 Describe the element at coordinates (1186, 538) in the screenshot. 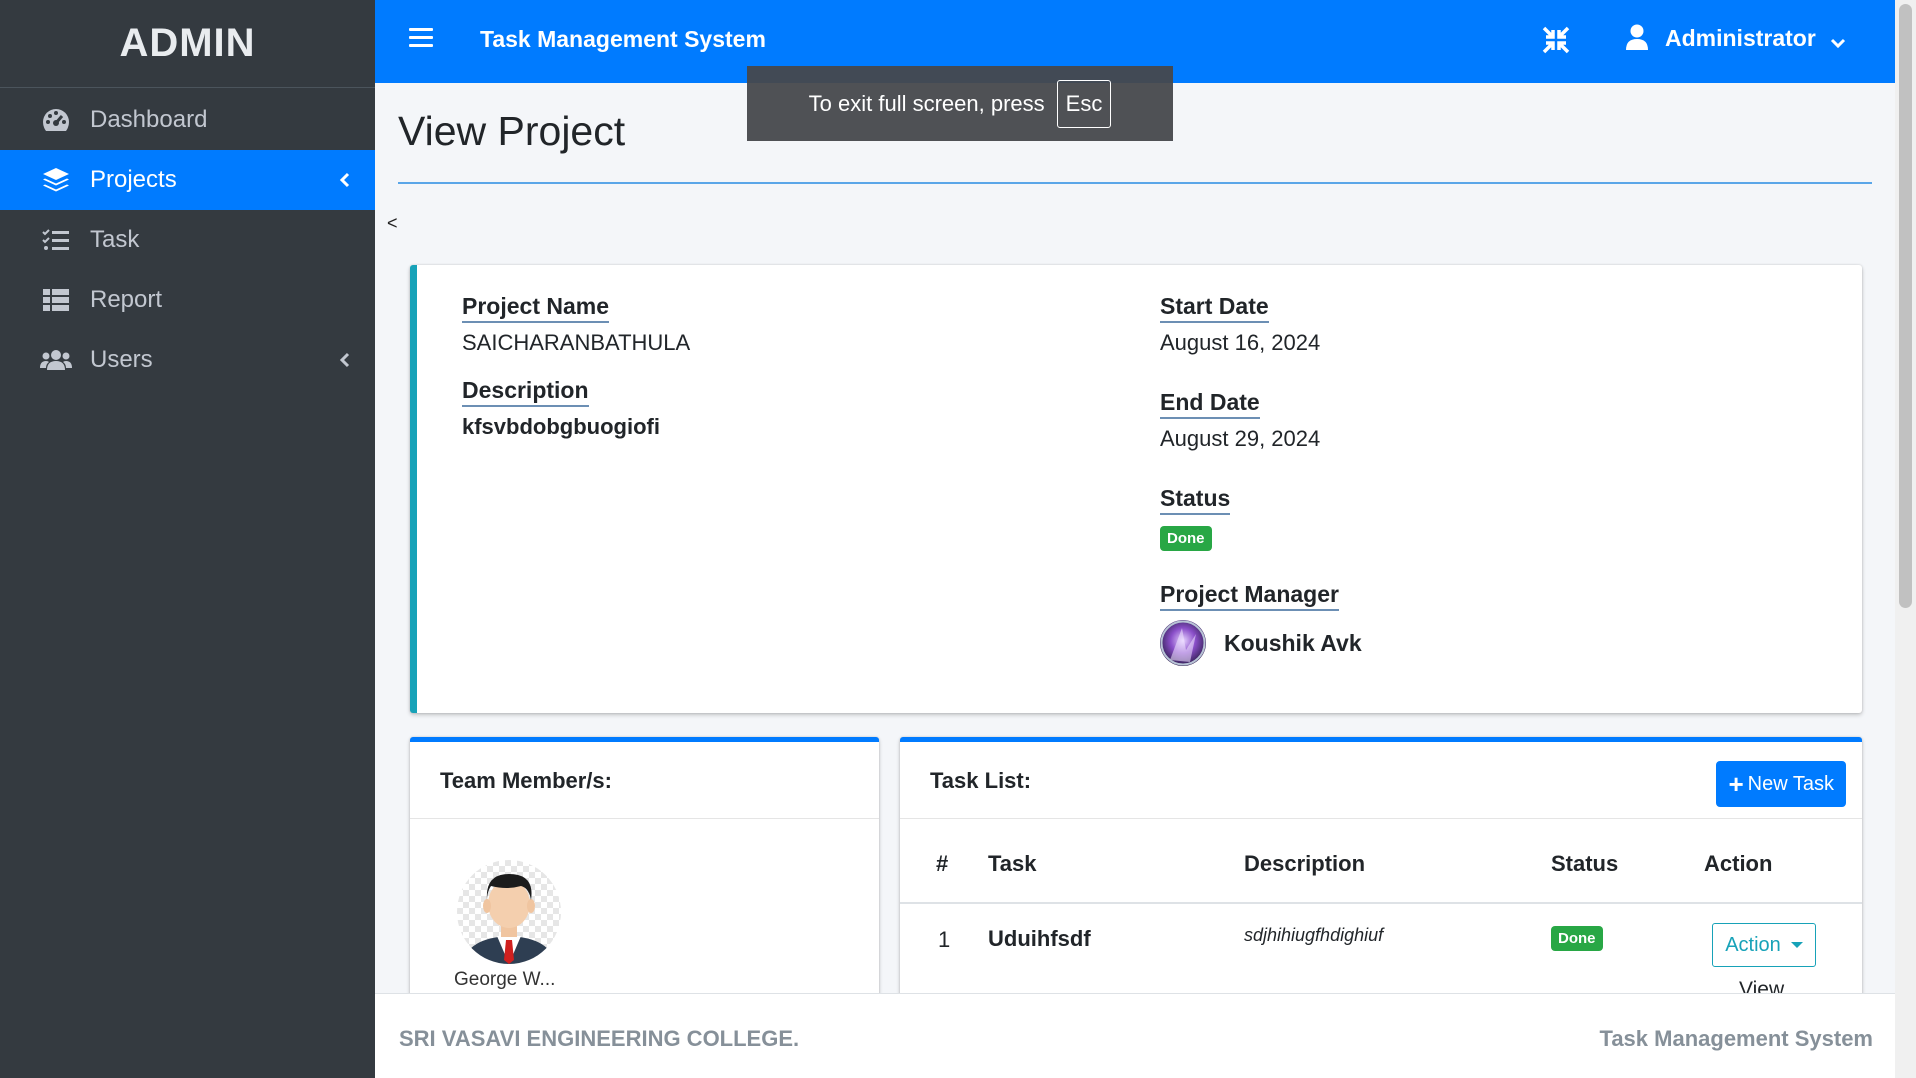

I see `status-badge: Done` at that location.